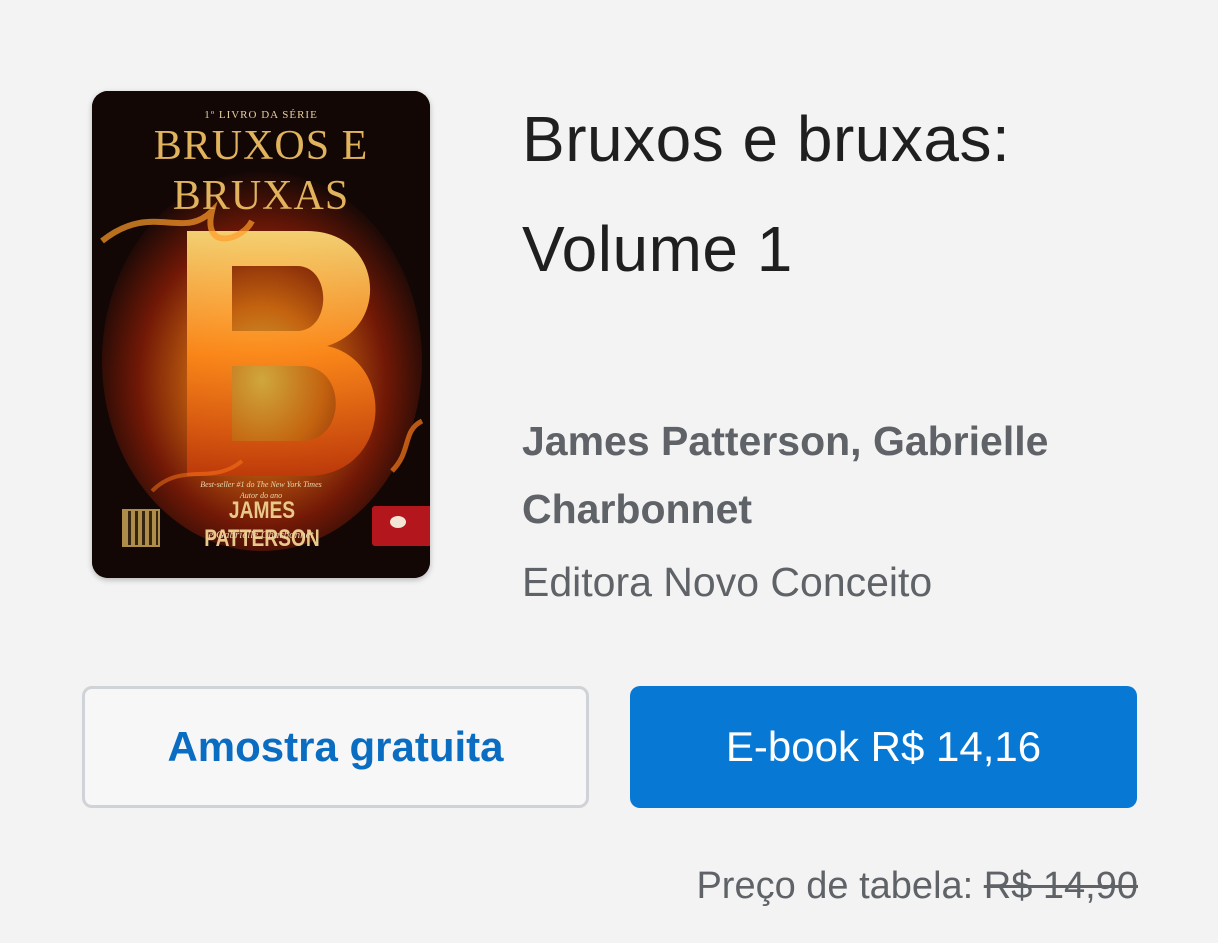  What do you see at coordinates (727, 582) in the screenshot?
I see `book-publisher-link: Editora Novo Conceito` at bounding box center [727, 582].